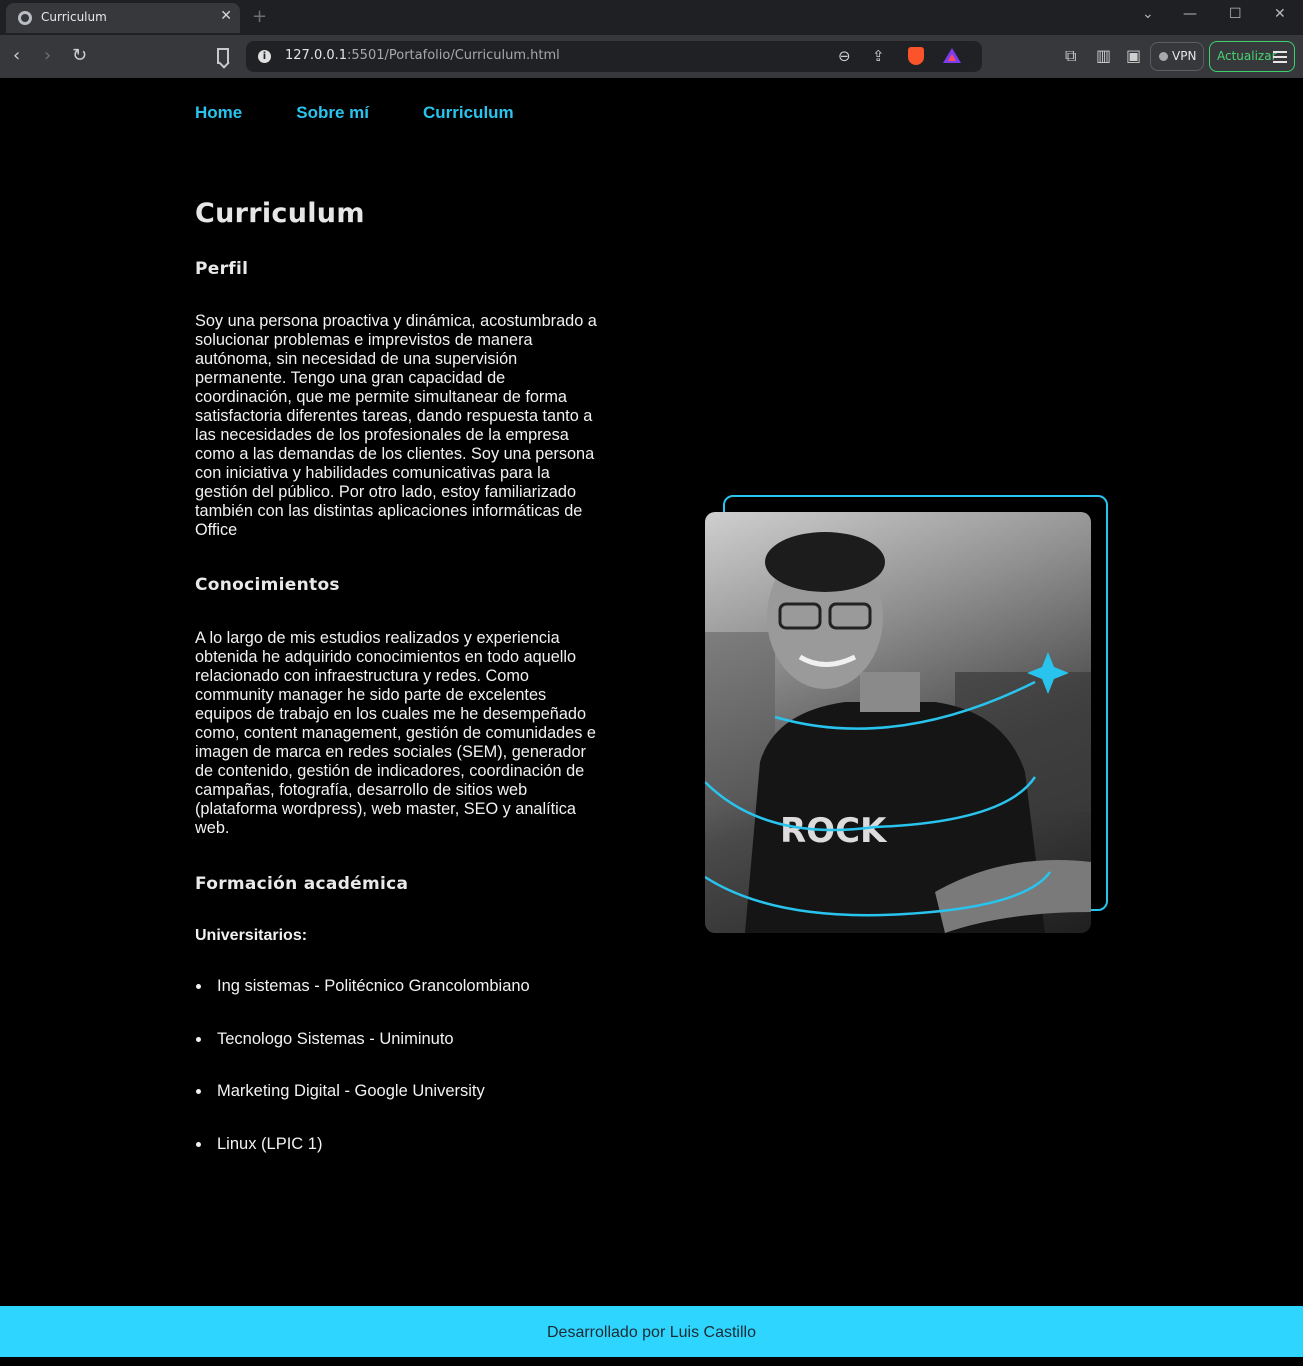  Describe the element at coordinates (400, 1056) in the screenshot. I see `list-item: Tecnologo Sistemas - Uniminuto` at that location.